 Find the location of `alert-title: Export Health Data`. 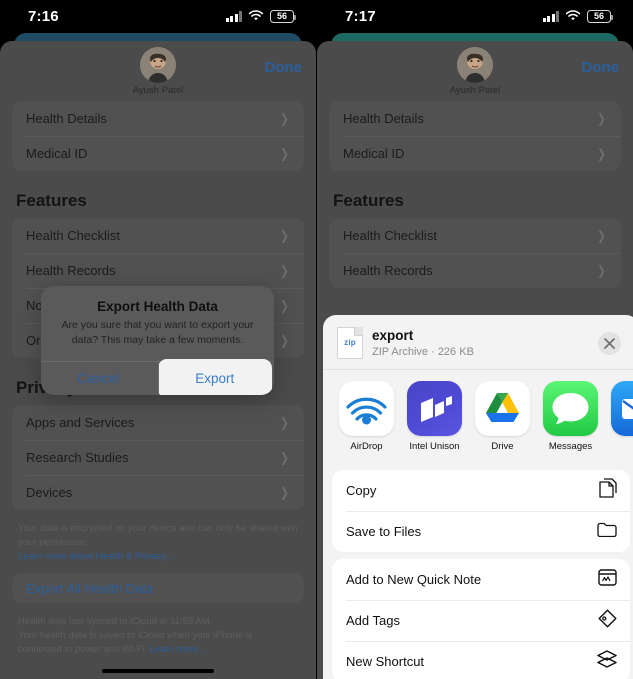

alert-title: Export Health Data is located at coordinates (157, 306).